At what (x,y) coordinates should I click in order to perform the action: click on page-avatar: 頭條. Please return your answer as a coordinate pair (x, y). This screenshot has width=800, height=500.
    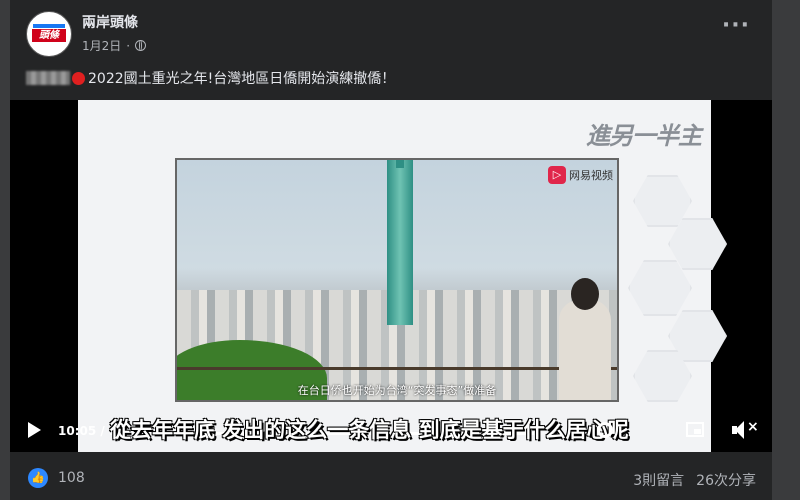
    Looking at the image, I should click on (49, 34).